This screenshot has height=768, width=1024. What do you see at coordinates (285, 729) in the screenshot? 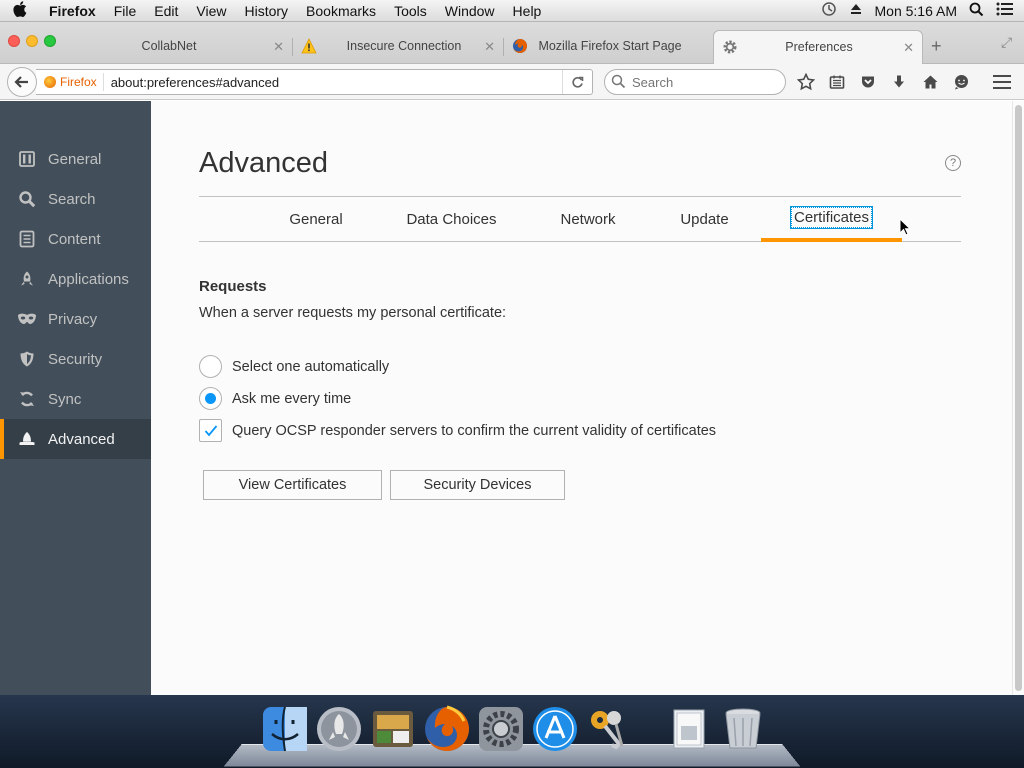
I see `finder-icon` at bounding box center [285, 729].